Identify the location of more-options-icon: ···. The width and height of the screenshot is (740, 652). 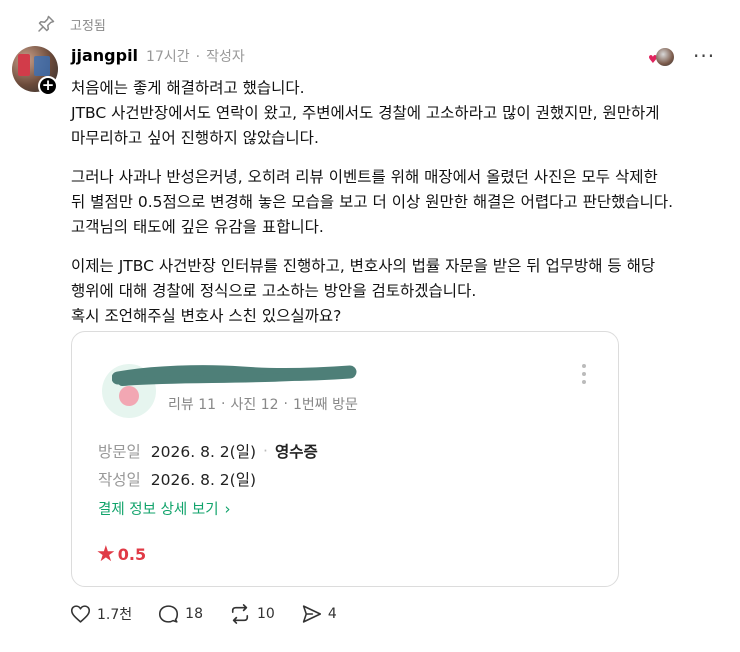
(704, 56).